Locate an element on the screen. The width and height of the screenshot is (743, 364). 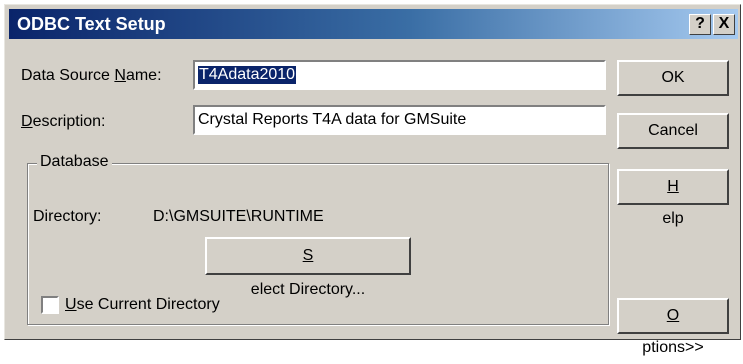
window-title: ODBC Text Setup is located at coordinates (91, 24).